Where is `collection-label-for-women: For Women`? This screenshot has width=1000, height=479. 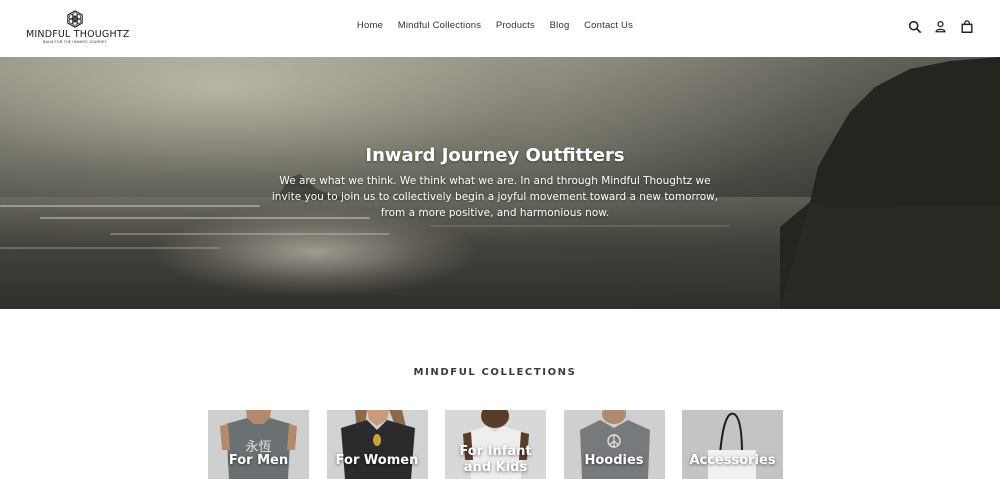
collection-label-for-women: For Women is located at coordinates (377, 460).